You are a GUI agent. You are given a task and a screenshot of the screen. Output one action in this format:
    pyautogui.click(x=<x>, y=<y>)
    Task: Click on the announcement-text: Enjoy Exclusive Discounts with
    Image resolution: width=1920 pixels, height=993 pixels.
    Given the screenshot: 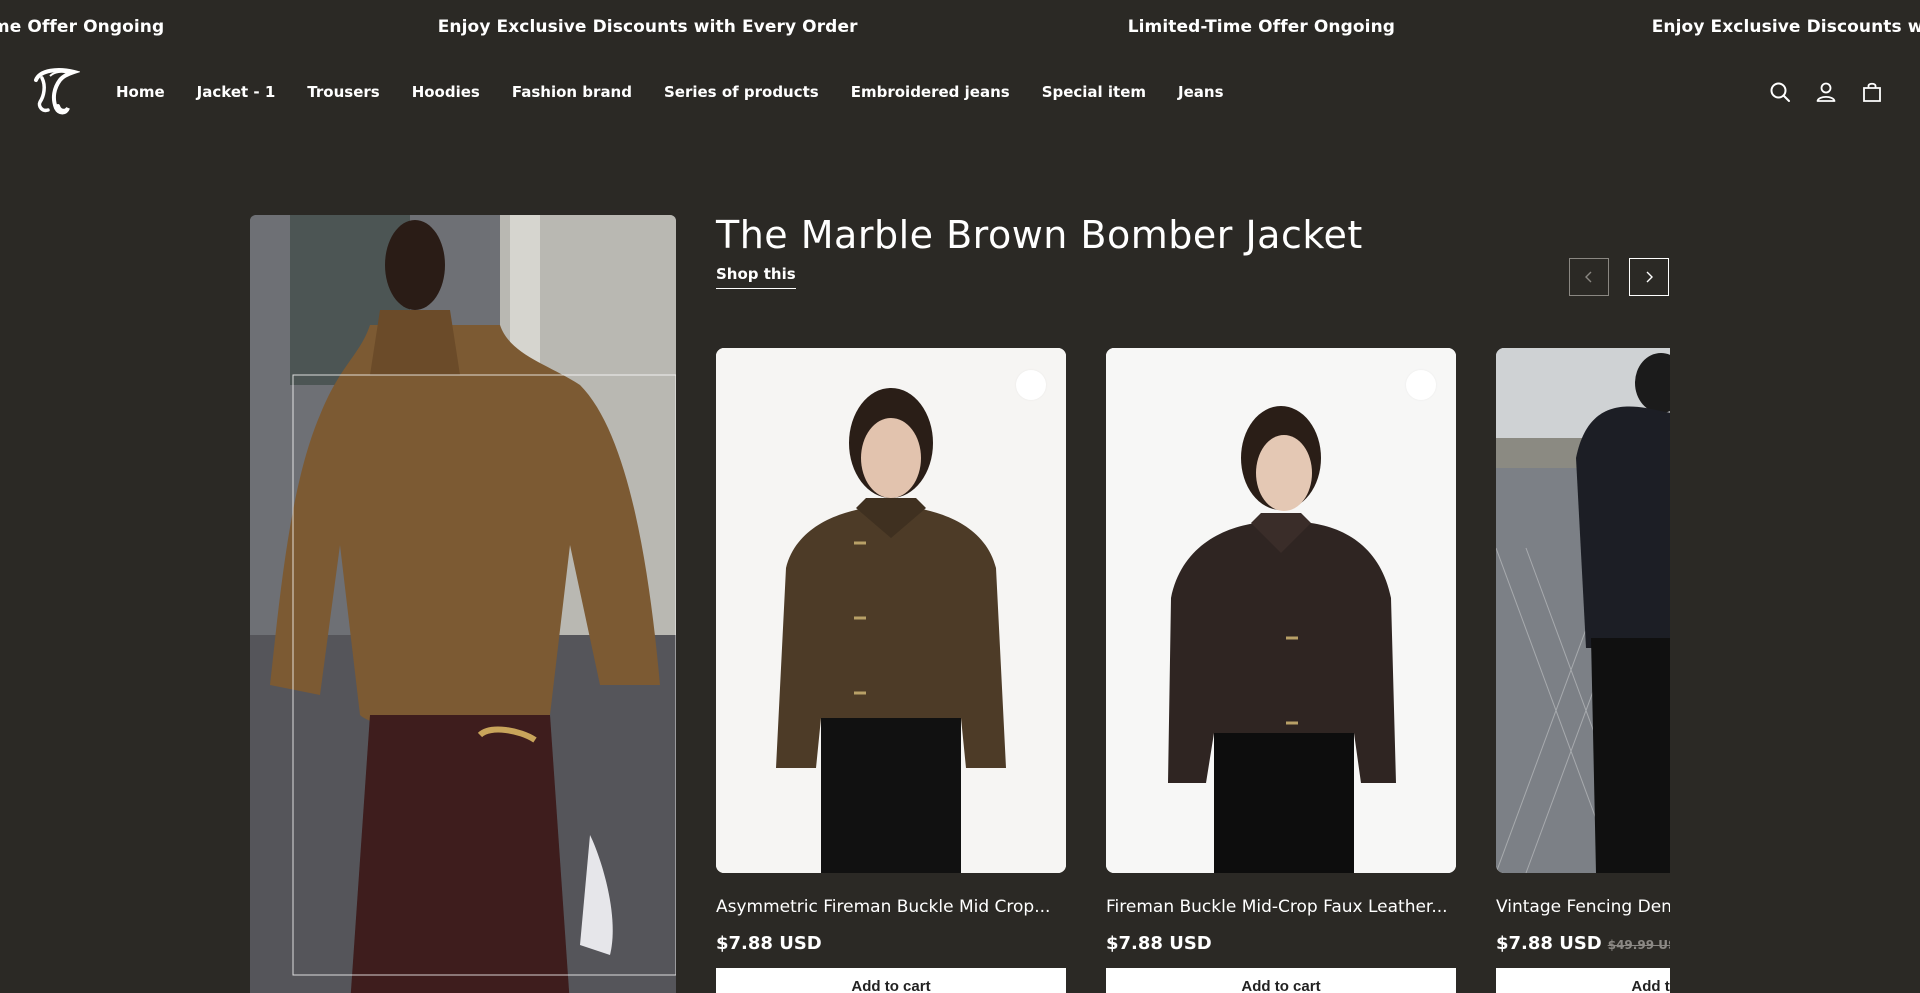 What is the action you would take?
    pyautogui.click(x=1779, y=27)
    